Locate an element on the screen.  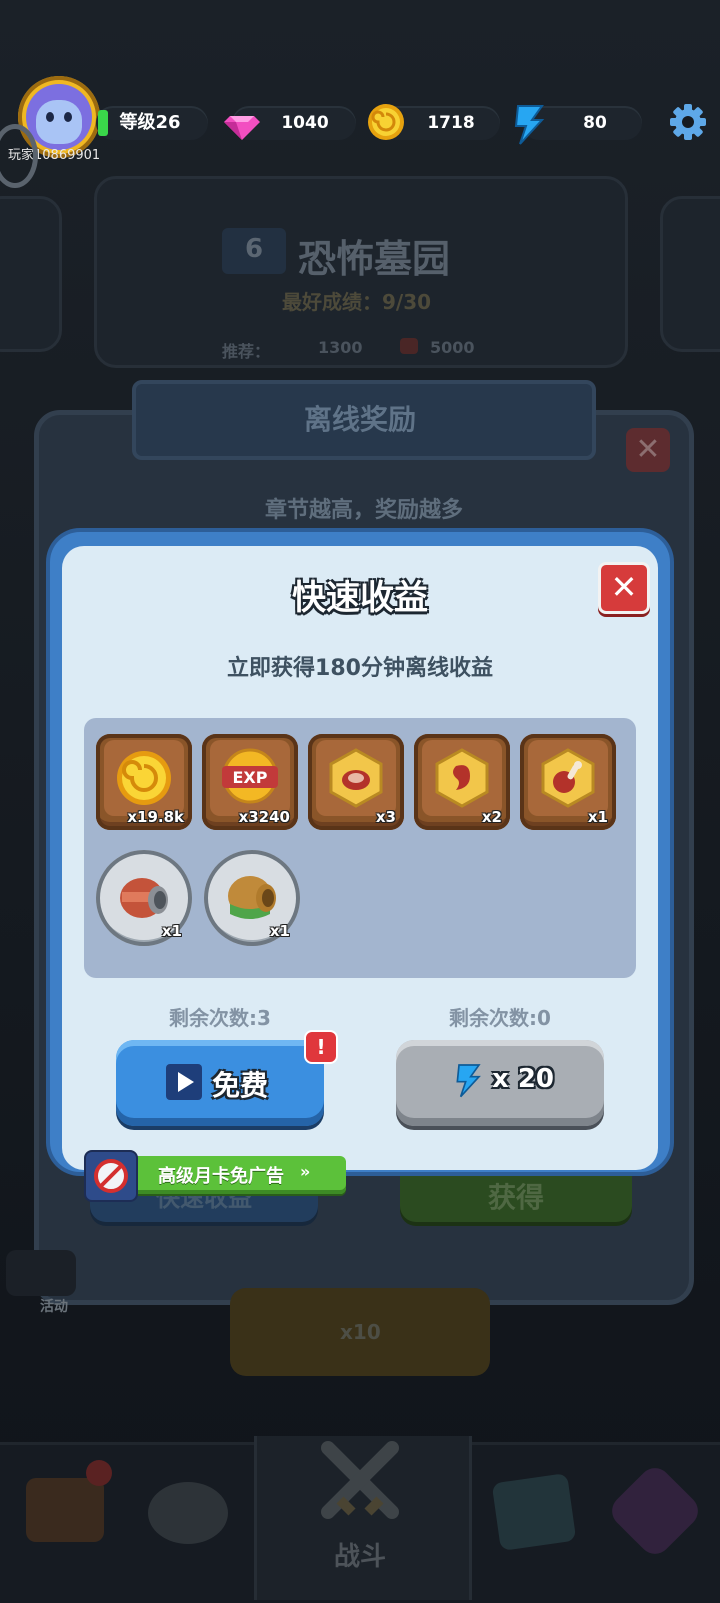
reward-count: x3 is located at coordinates (385, 817).